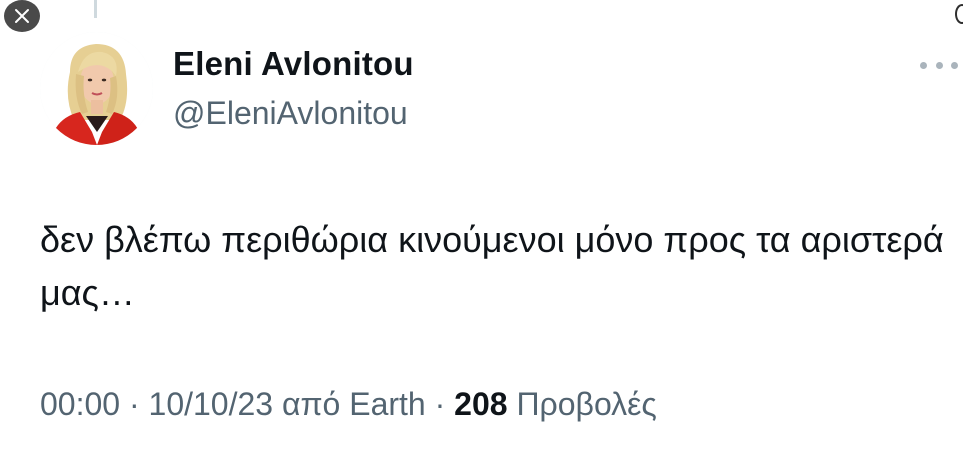 The height and width of the screenshot is (458, 963). I want to click on thread-line, so click(95, 9).